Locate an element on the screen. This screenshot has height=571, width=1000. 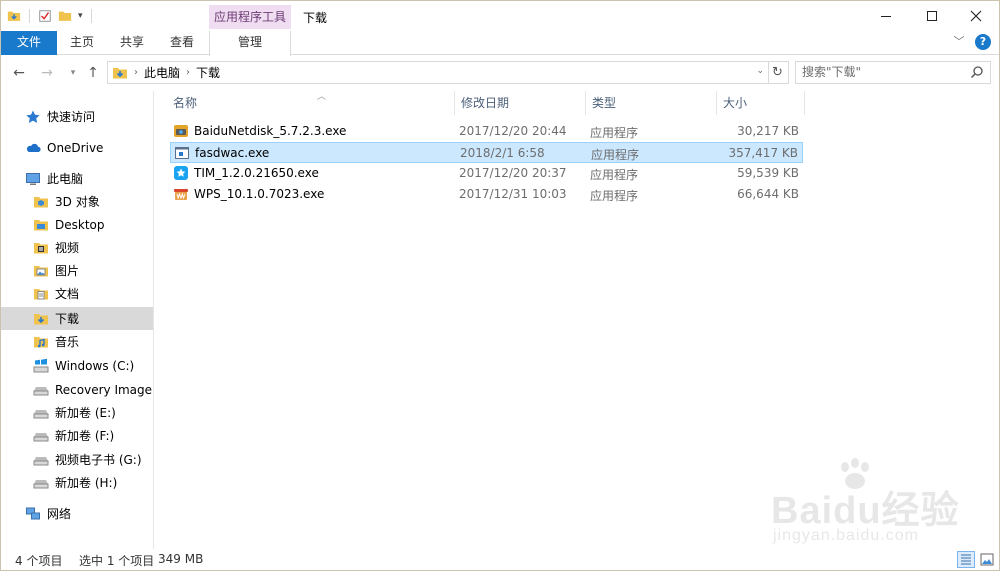
sidebar-item-3d-objects: 3D 对象 is located at coordinates (77, 201).